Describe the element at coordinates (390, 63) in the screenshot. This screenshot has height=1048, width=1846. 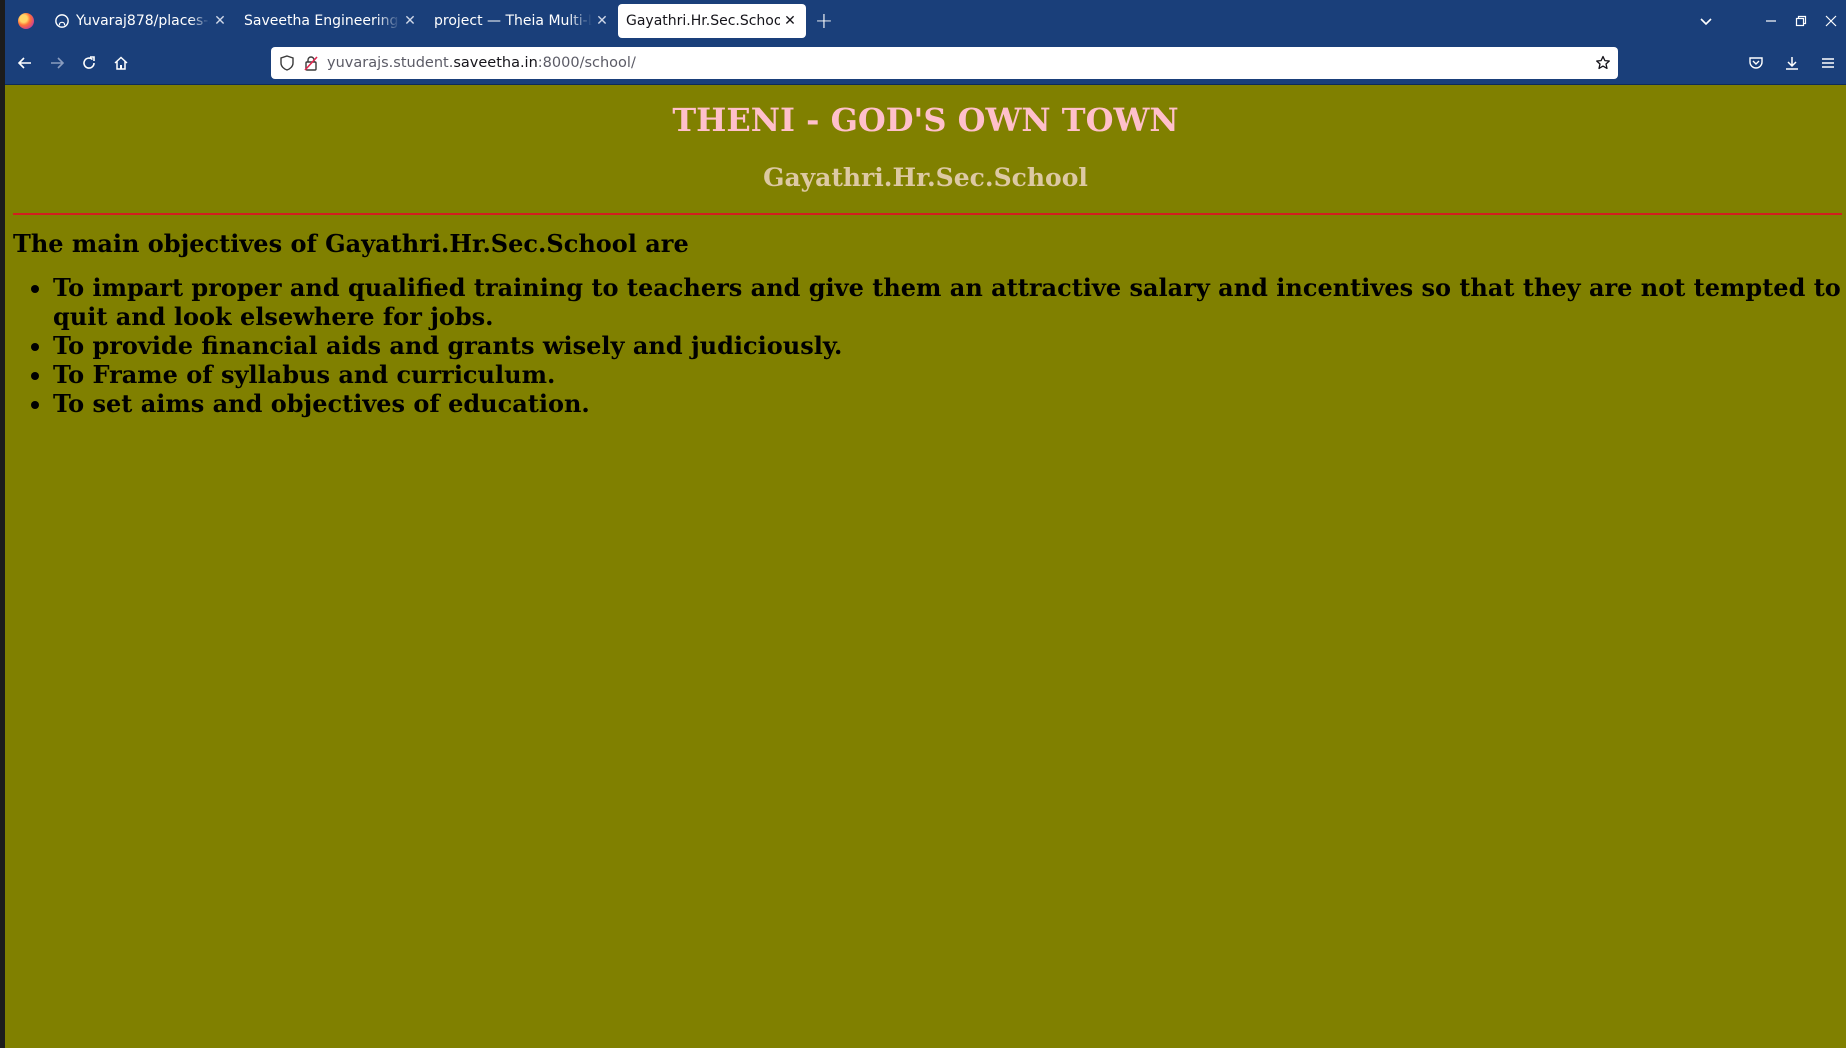
I see `url-prefix: yuvarajs.student.` at that location.